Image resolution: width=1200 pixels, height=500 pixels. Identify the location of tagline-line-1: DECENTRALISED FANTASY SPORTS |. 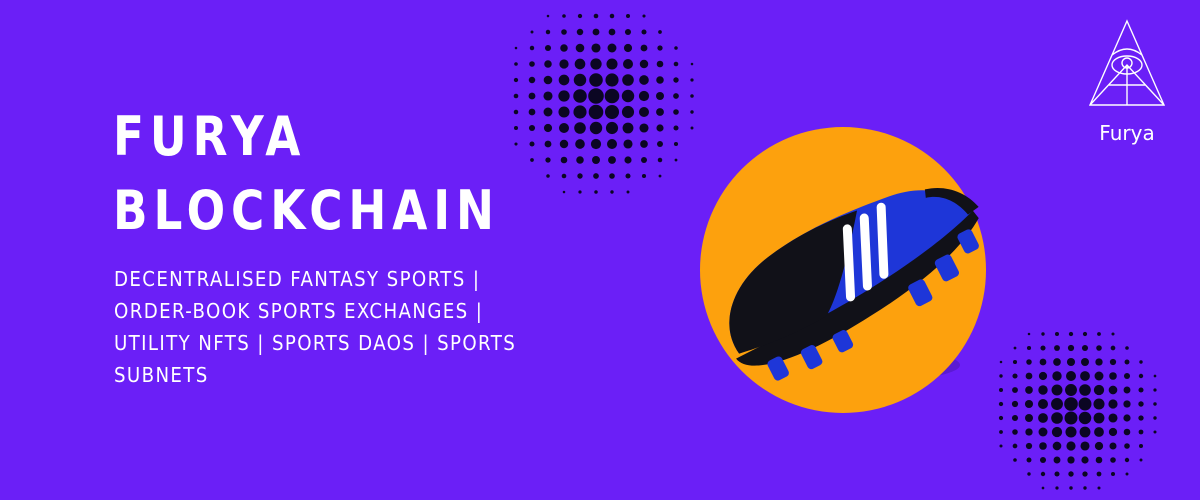
(297, 279).